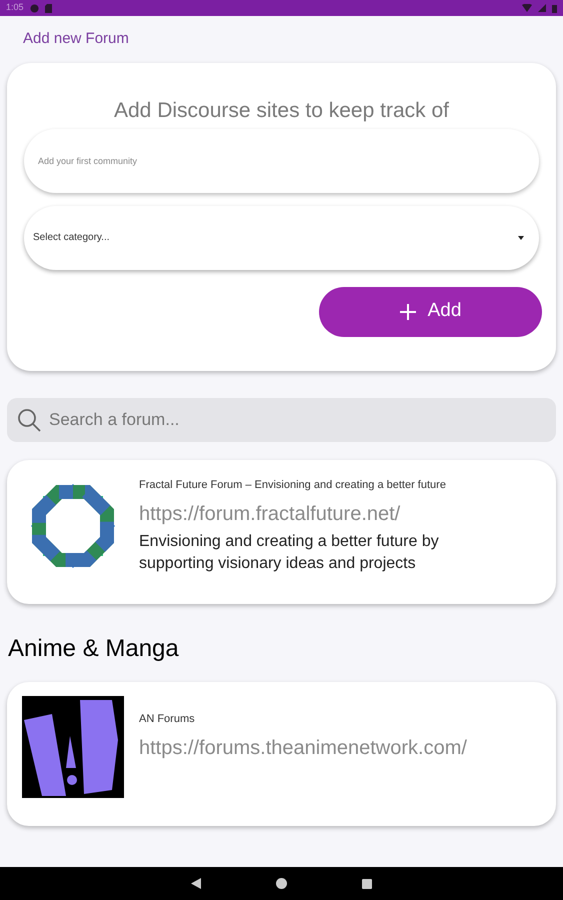 Image resolution: width=563 pixels, height=900 pixels. I want to click on card-heading: Add Discourse sites to keep track of, so click(281, 111).